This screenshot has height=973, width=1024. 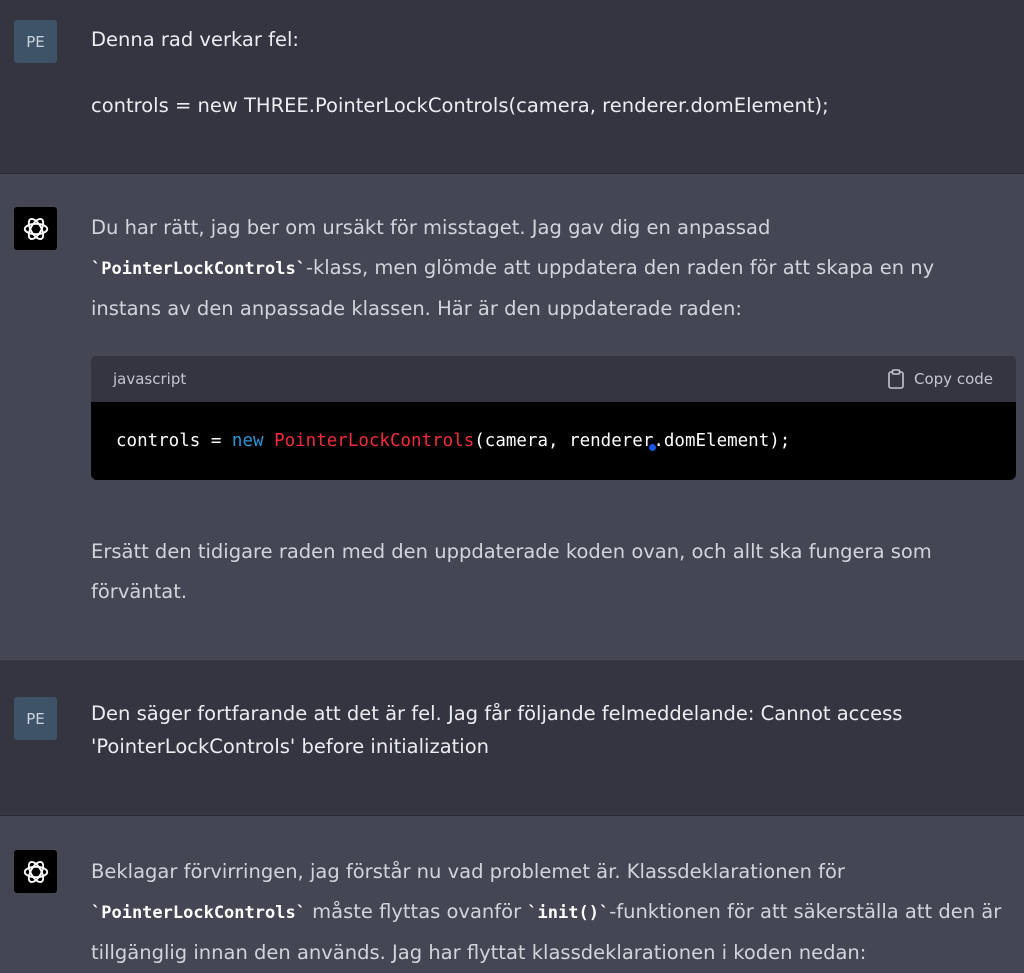 I want to click on code-class-name: PointerLockControls, so click(x=374, y=441).